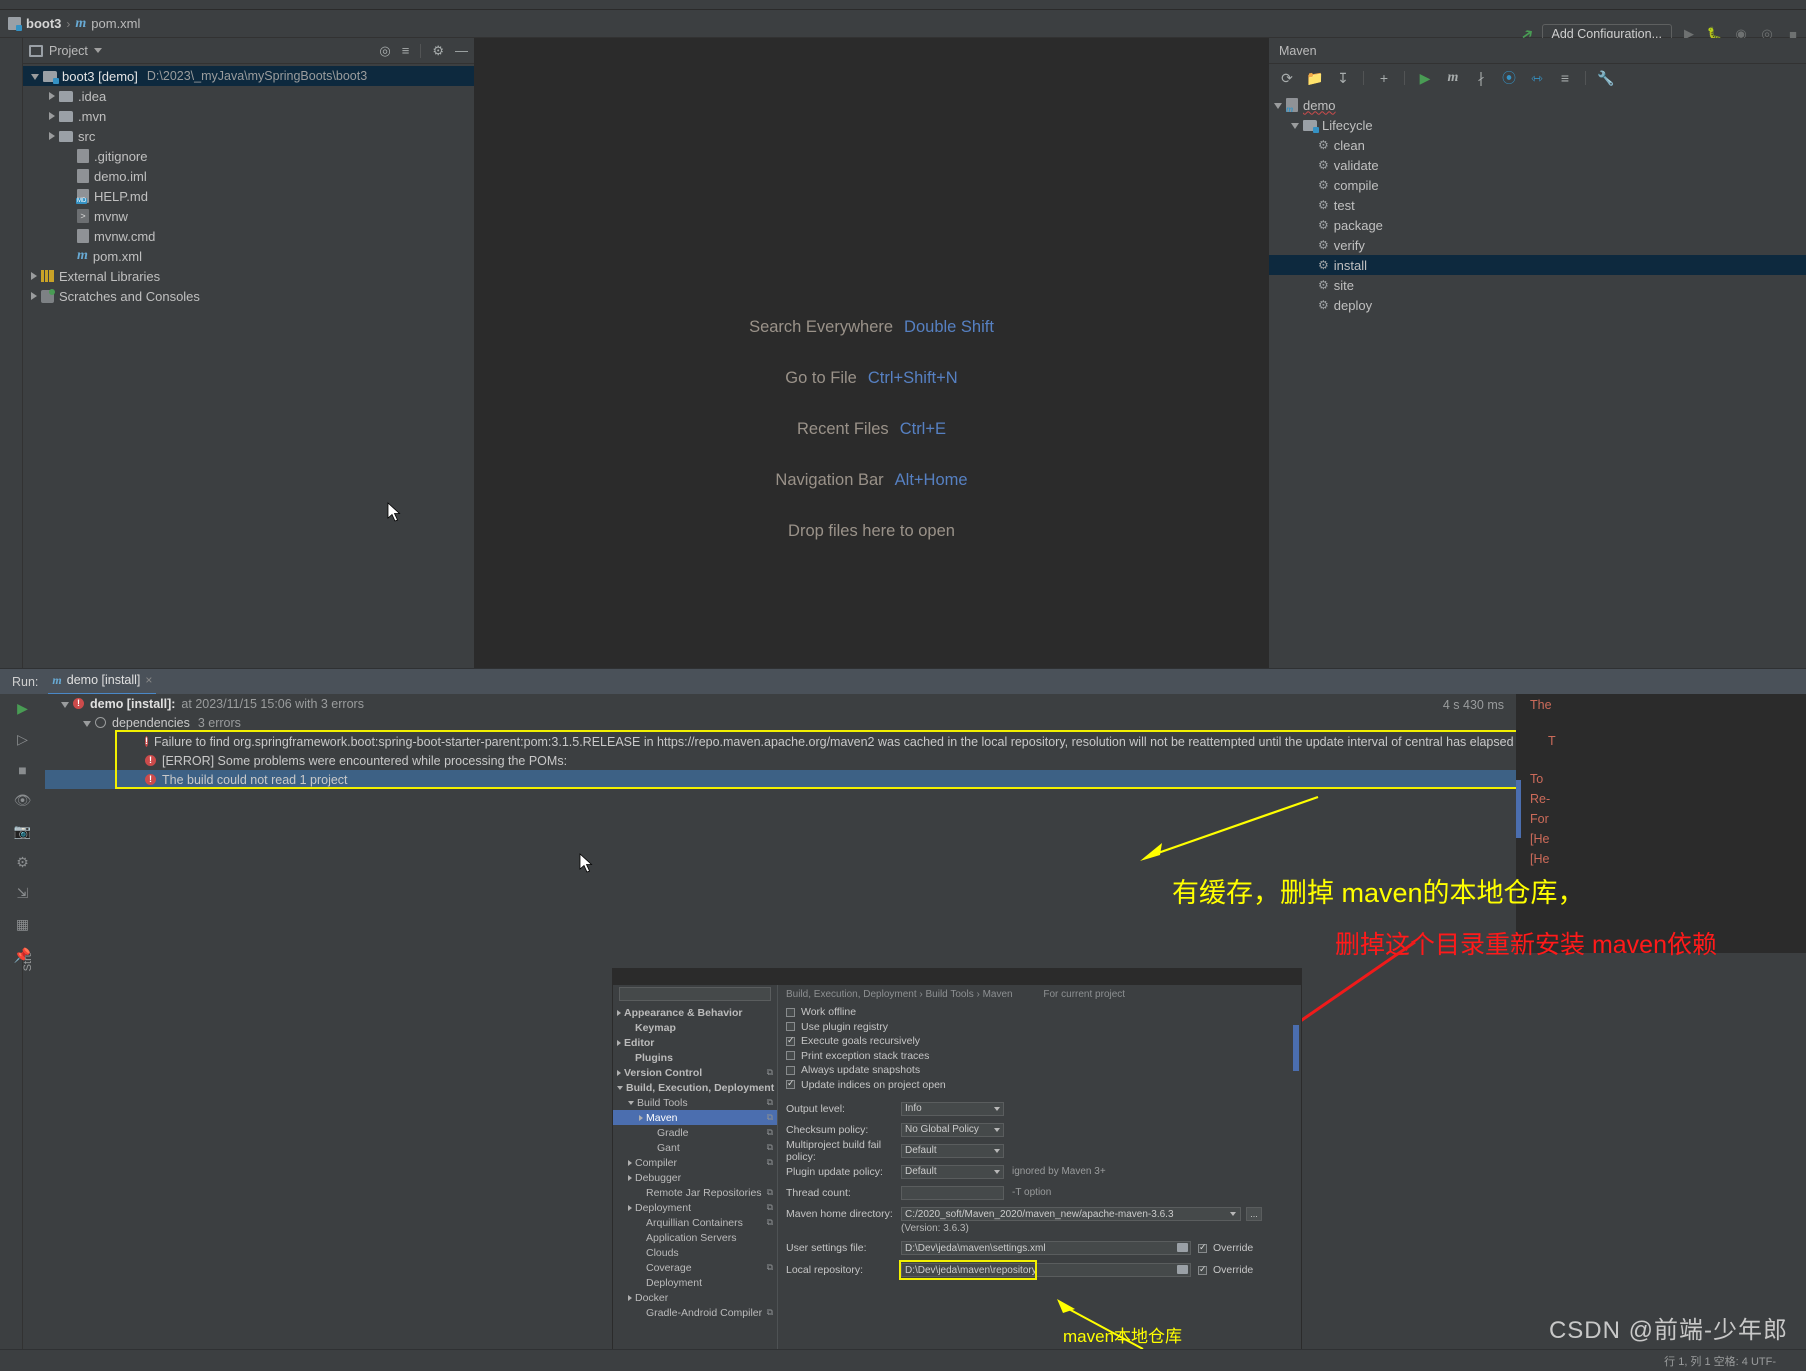 This screenshot has width=1806, height=1371. What do you see at coordinates (695, 1312) in the screenshot?
I see `settings-category-row: Gradle-Android Compiler ⧉` at bounding box center [695, 1312].